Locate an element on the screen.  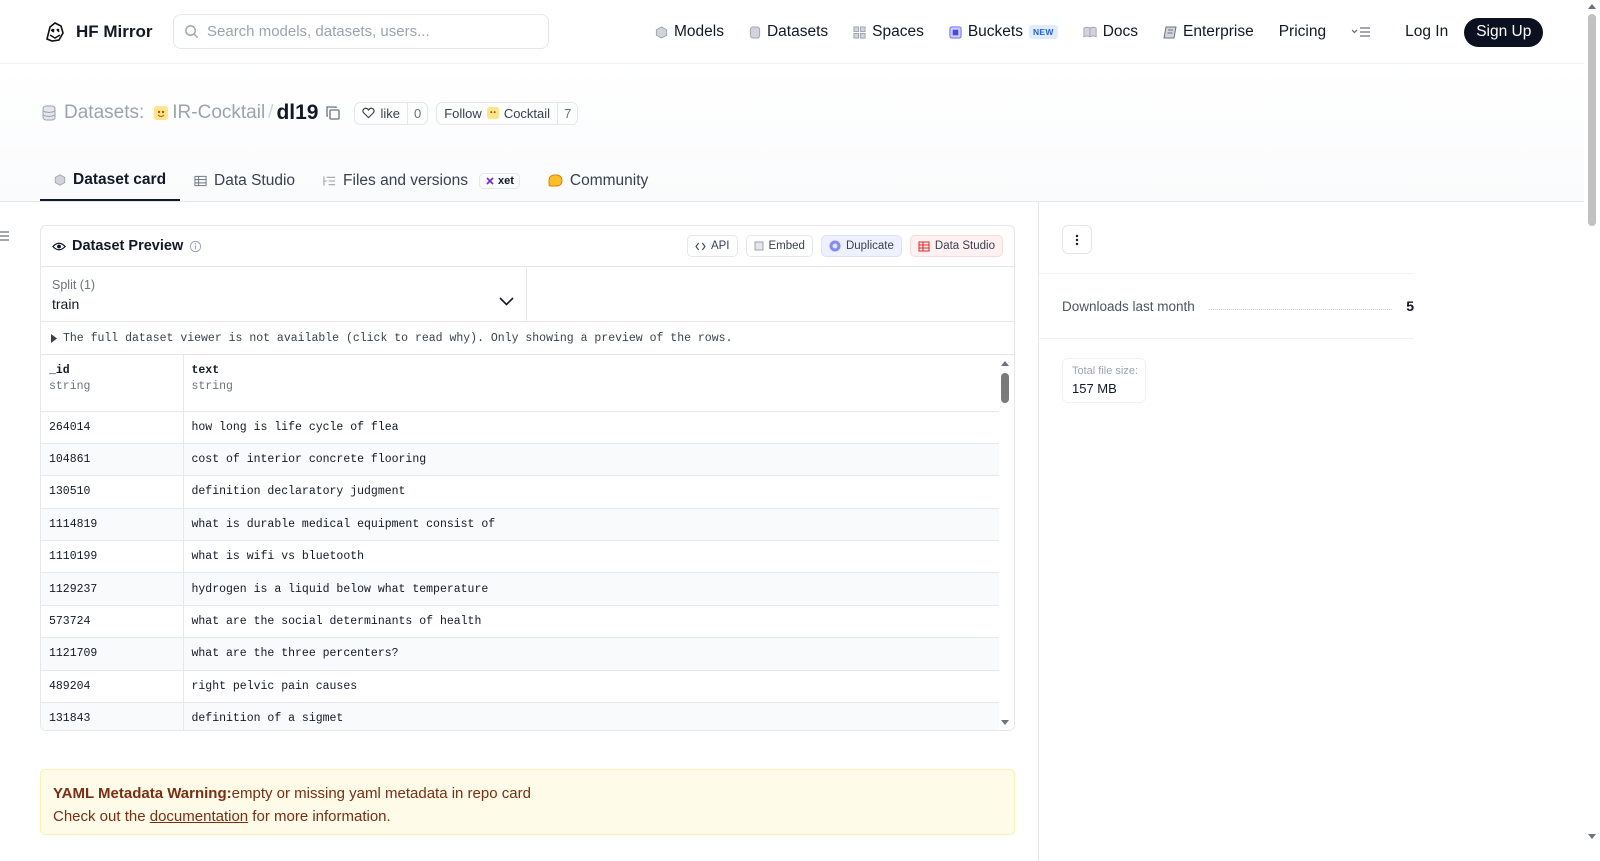
split-row: Split (1) train is located at coordinates (527, 294).